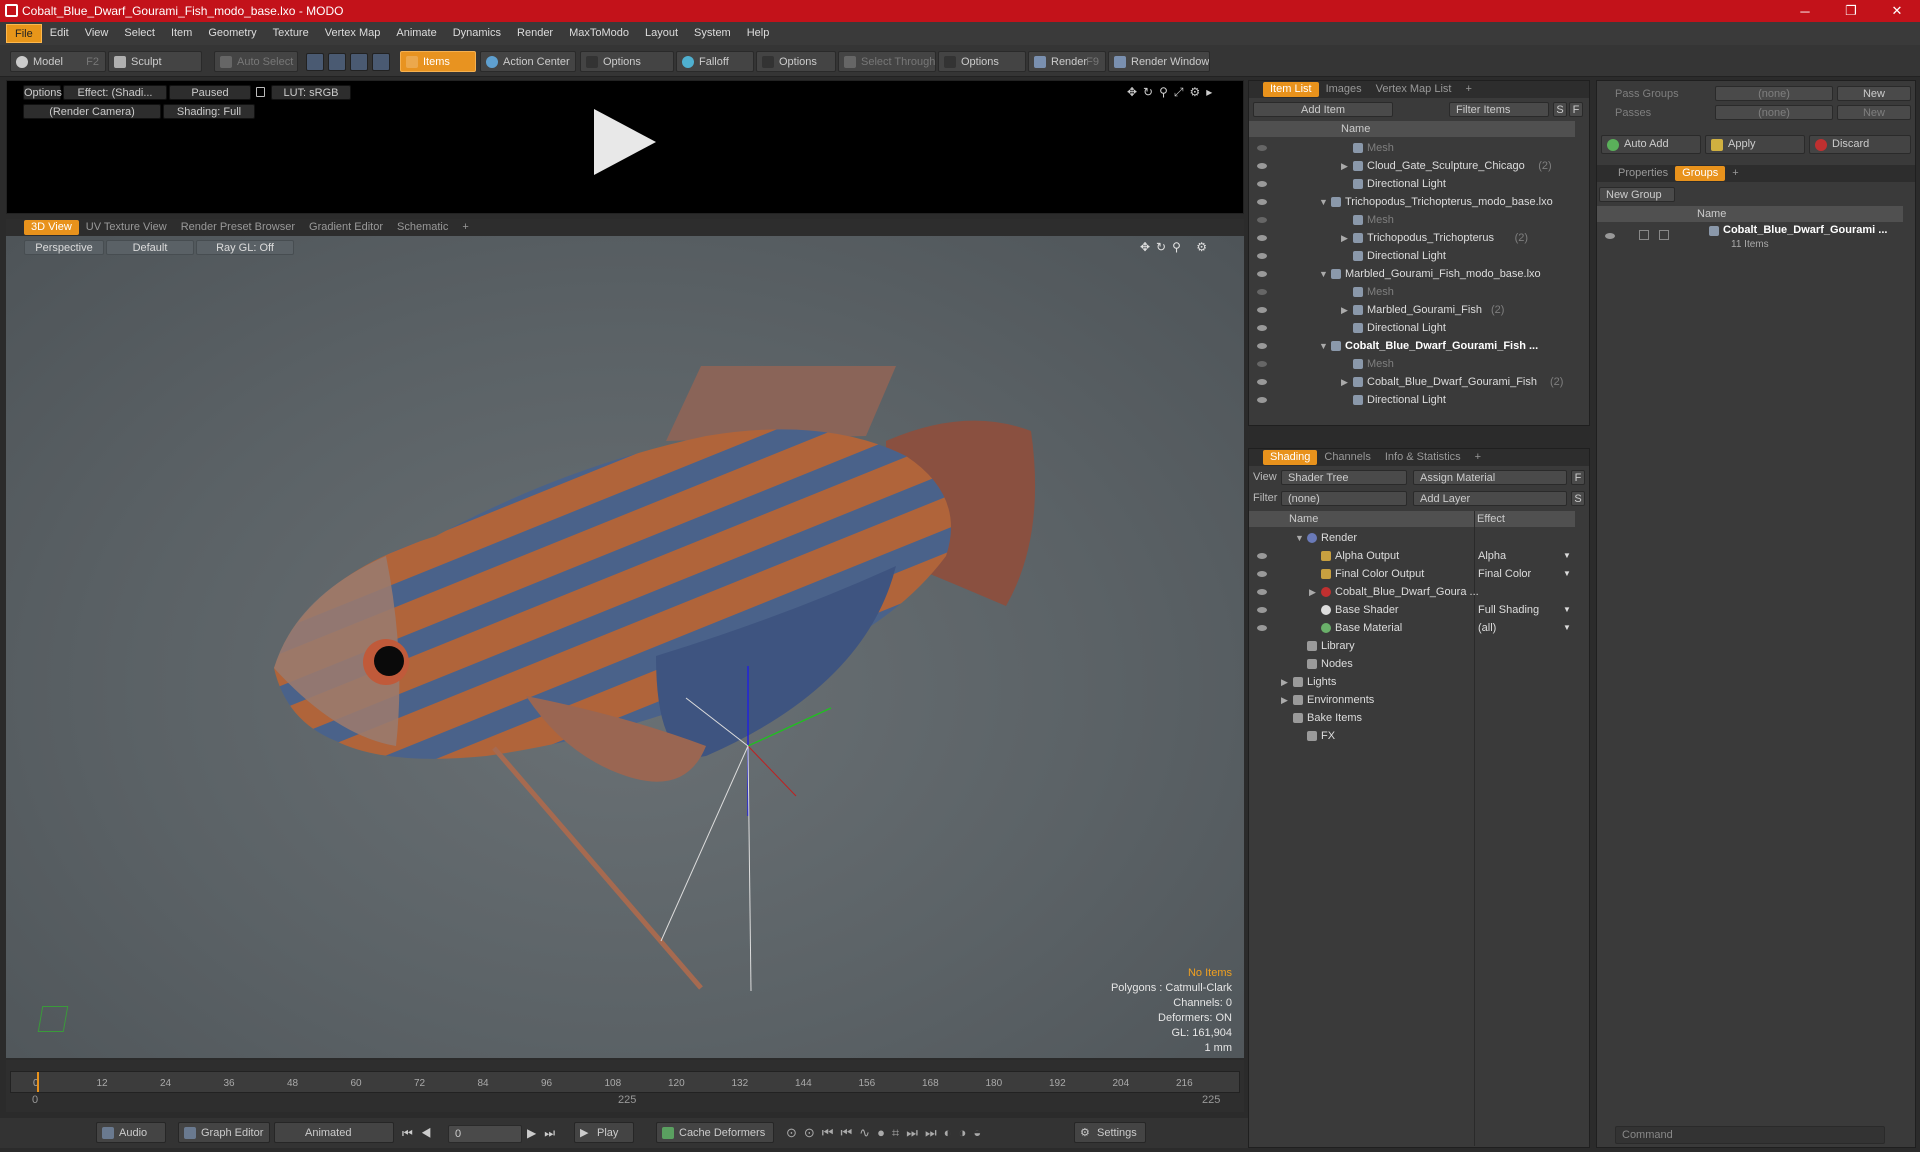 This screenshot has width=1920, height=1152. Describe the element at coordinates (337, 62) in the screenshot. I see `edges-mode-icon` at that location.